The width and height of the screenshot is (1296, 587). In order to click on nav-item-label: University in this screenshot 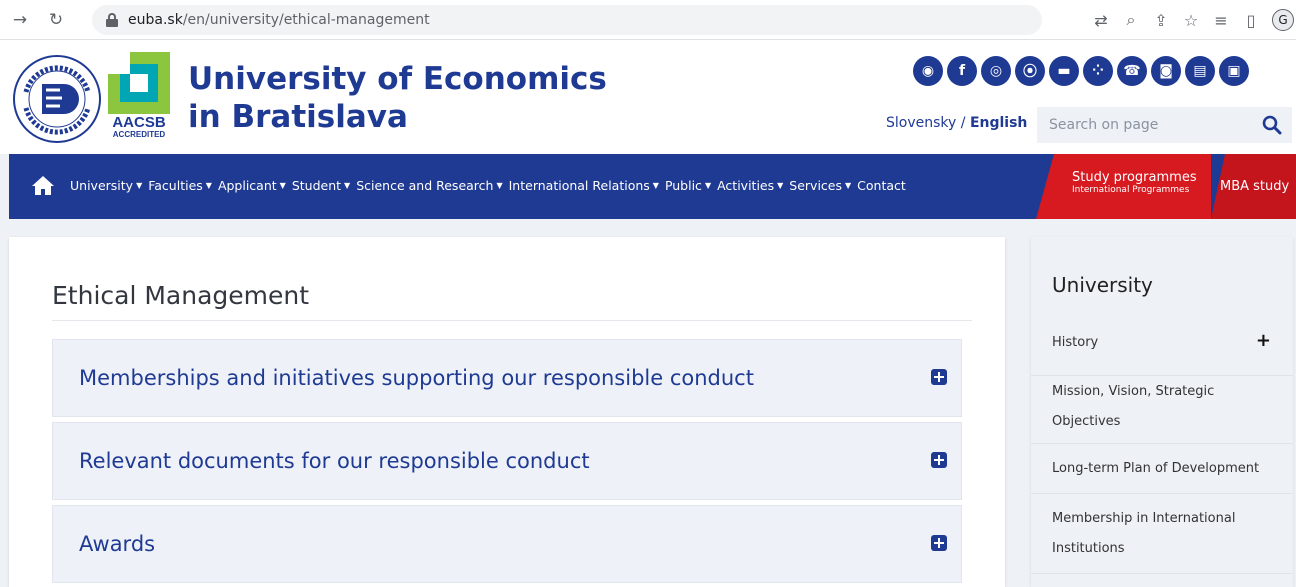, I will do `click(102, 185)`.